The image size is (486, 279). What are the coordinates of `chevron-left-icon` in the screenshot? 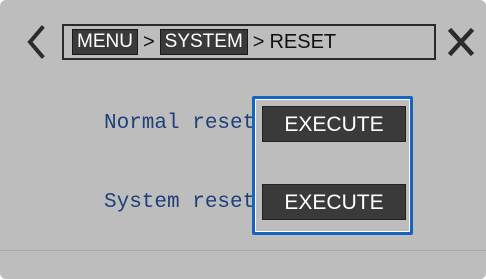 It's located at (36, 42).